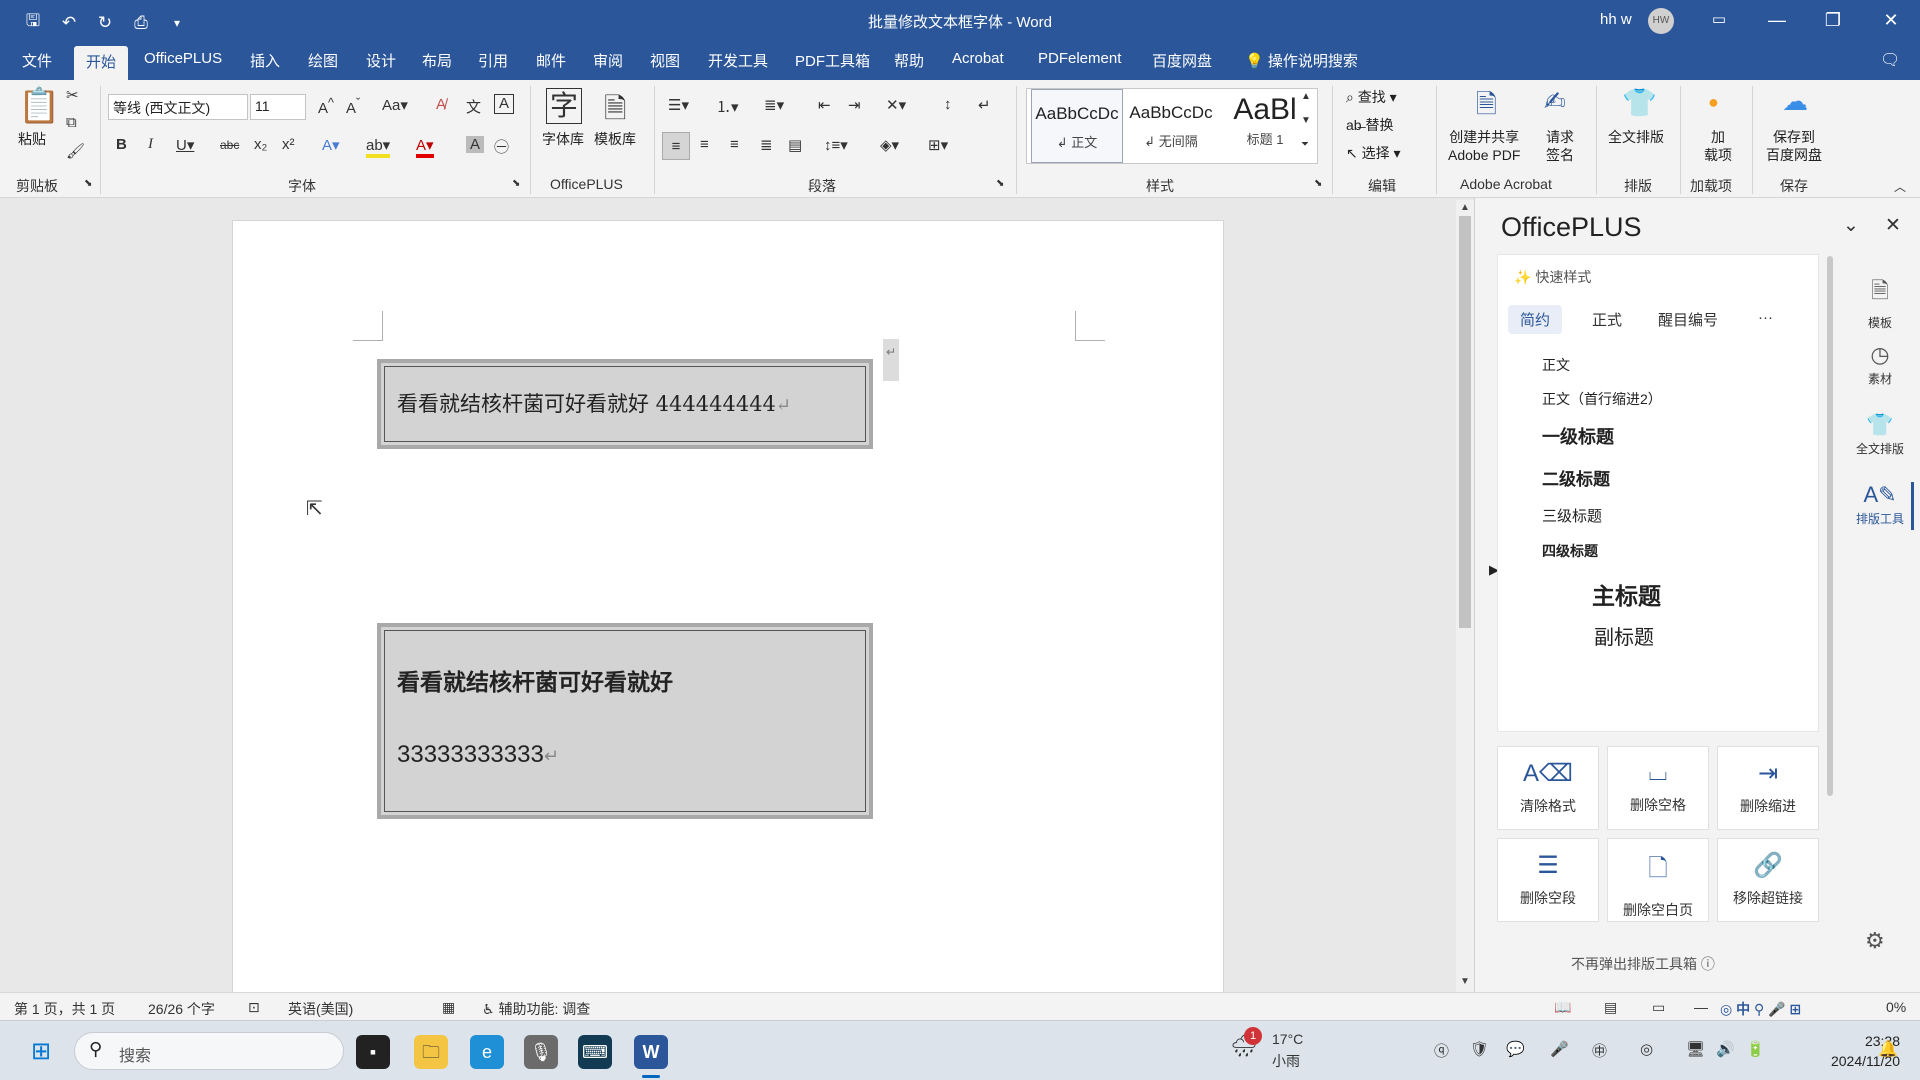 The image size is (1920, 1080). I want to click on style-tab-formal: 正式, so click(1607, 319).